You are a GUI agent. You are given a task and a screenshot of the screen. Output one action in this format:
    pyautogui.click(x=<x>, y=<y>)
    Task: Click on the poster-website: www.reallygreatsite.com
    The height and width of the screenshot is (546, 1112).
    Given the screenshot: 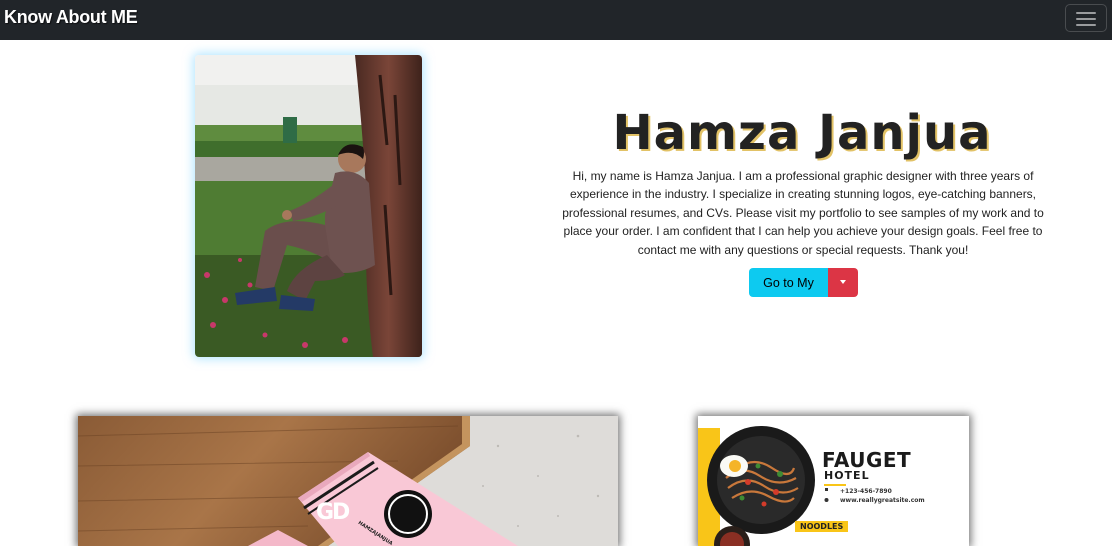 What is the action you would take?
    pyautogui.click(x=882, y=500)
    